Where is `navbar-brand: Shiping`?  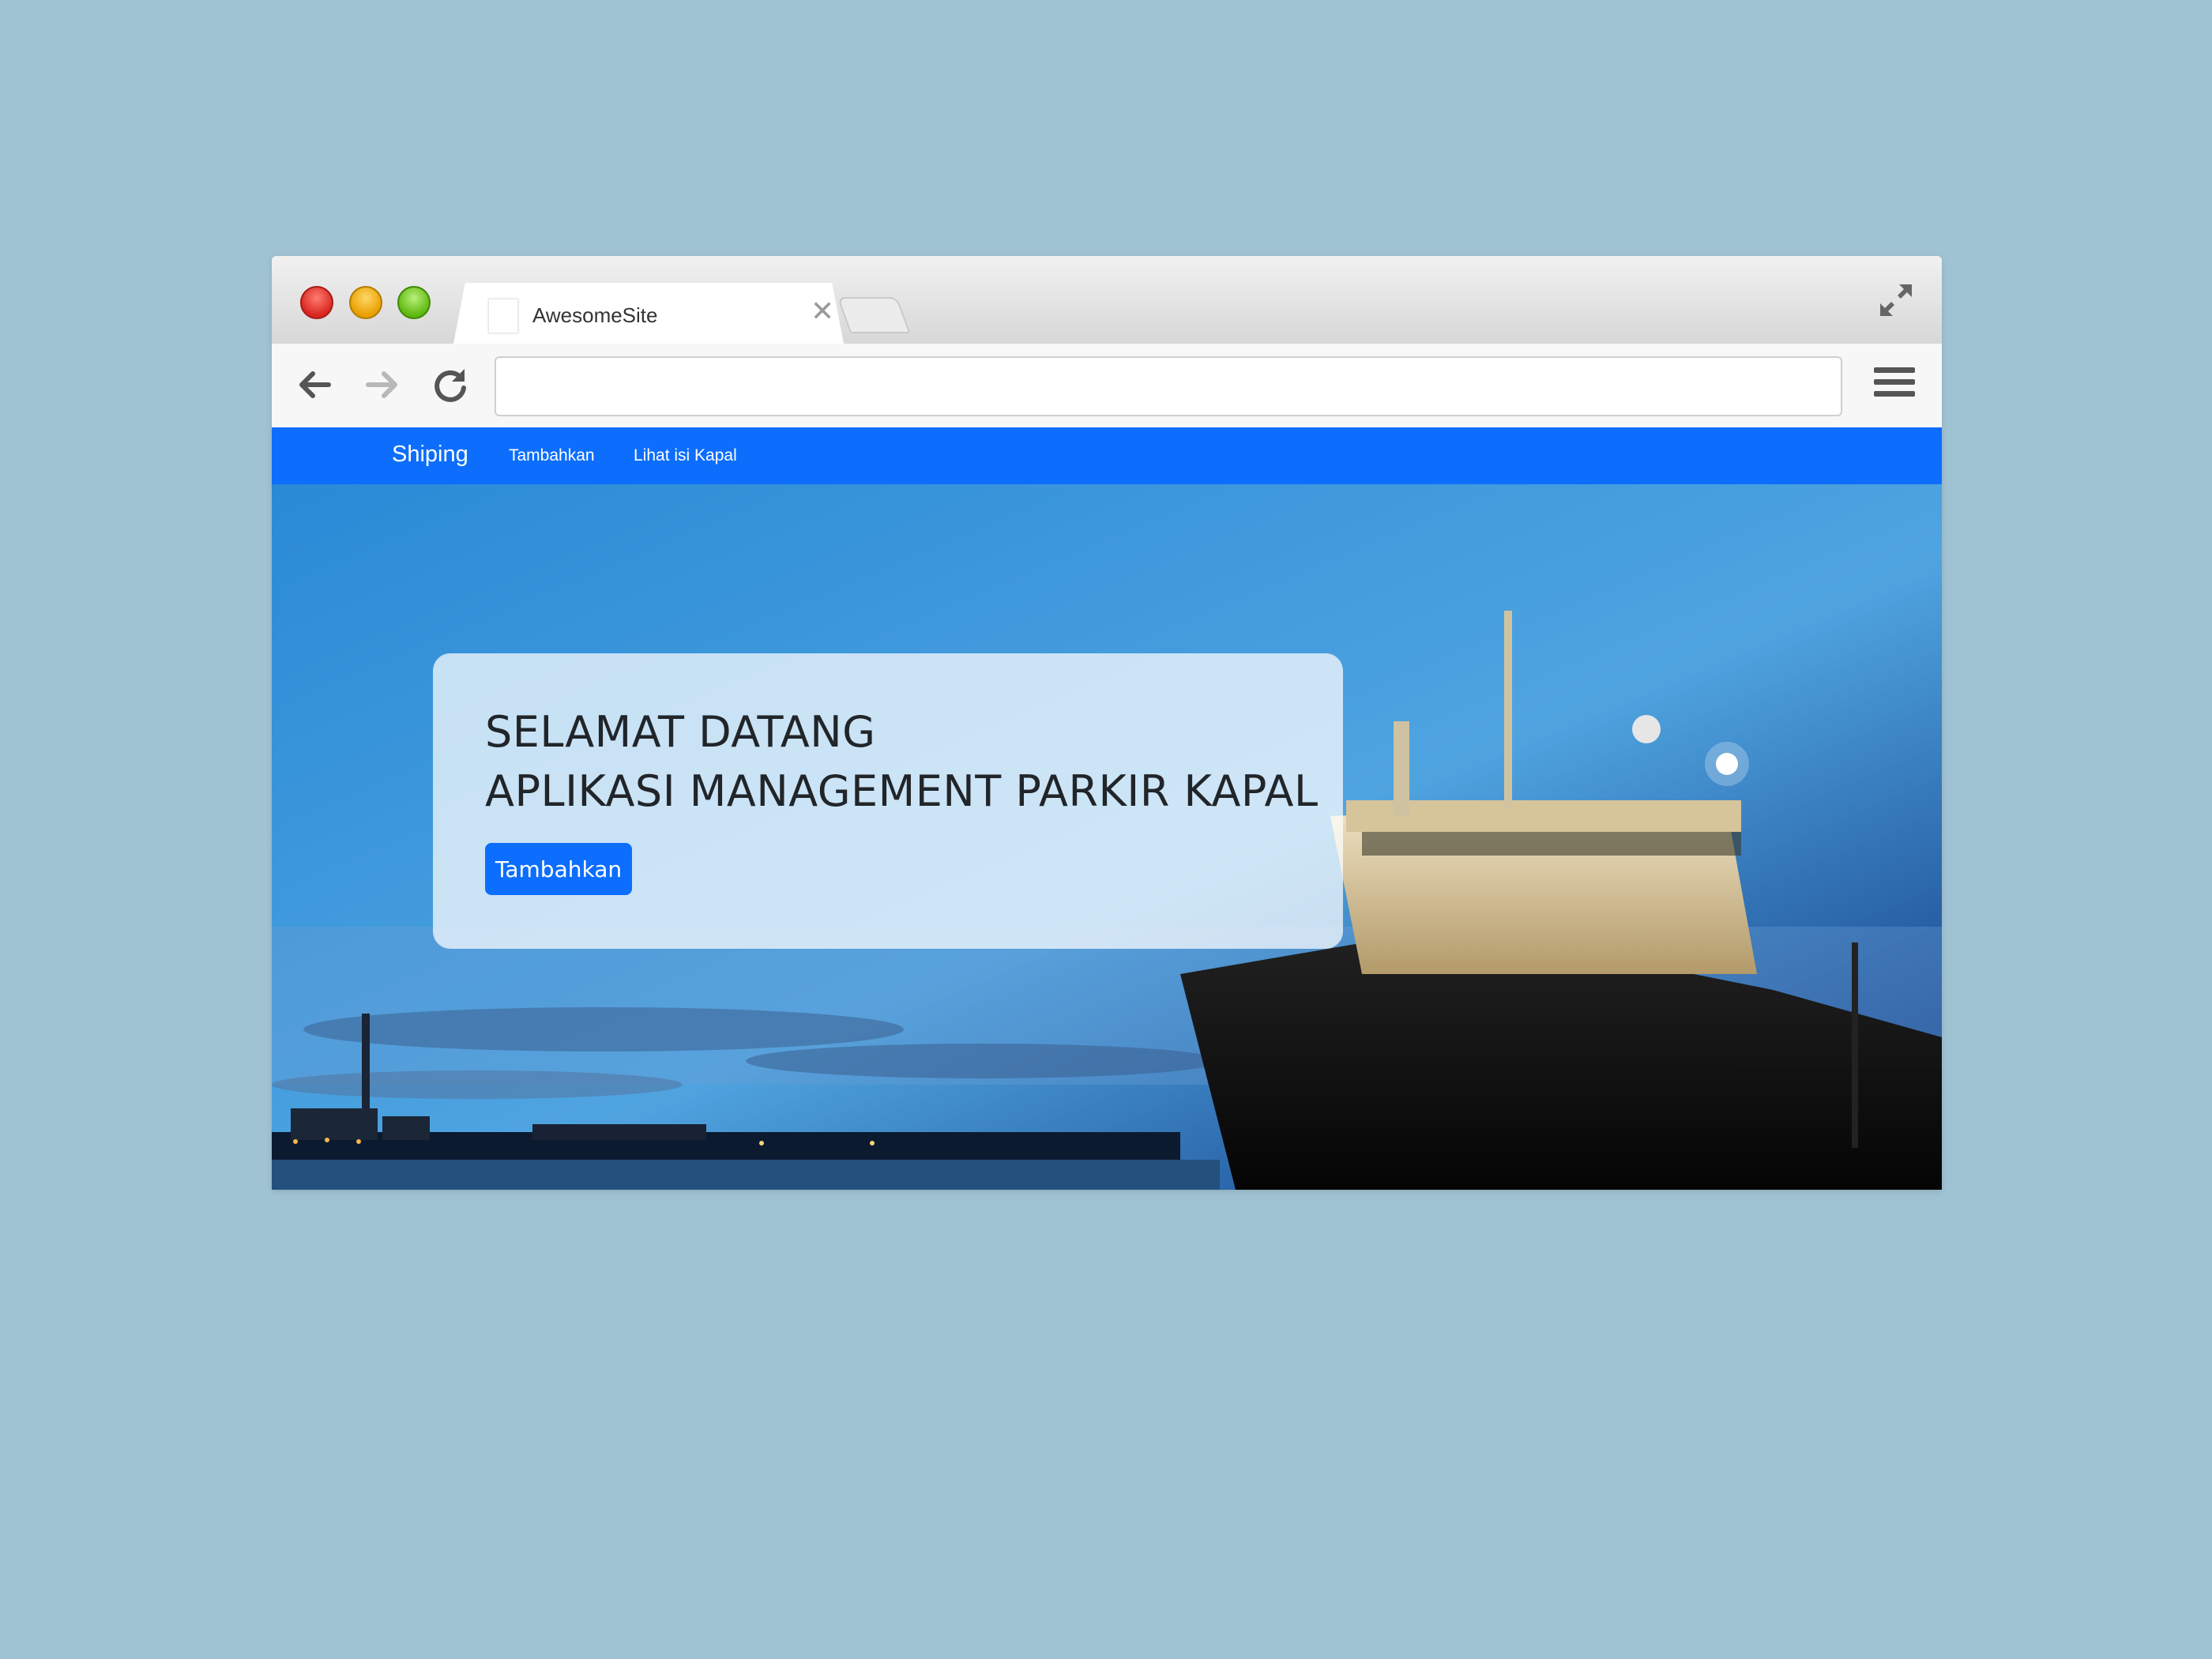
navbar-brand: Shiping is located at coordinates (430, 455).